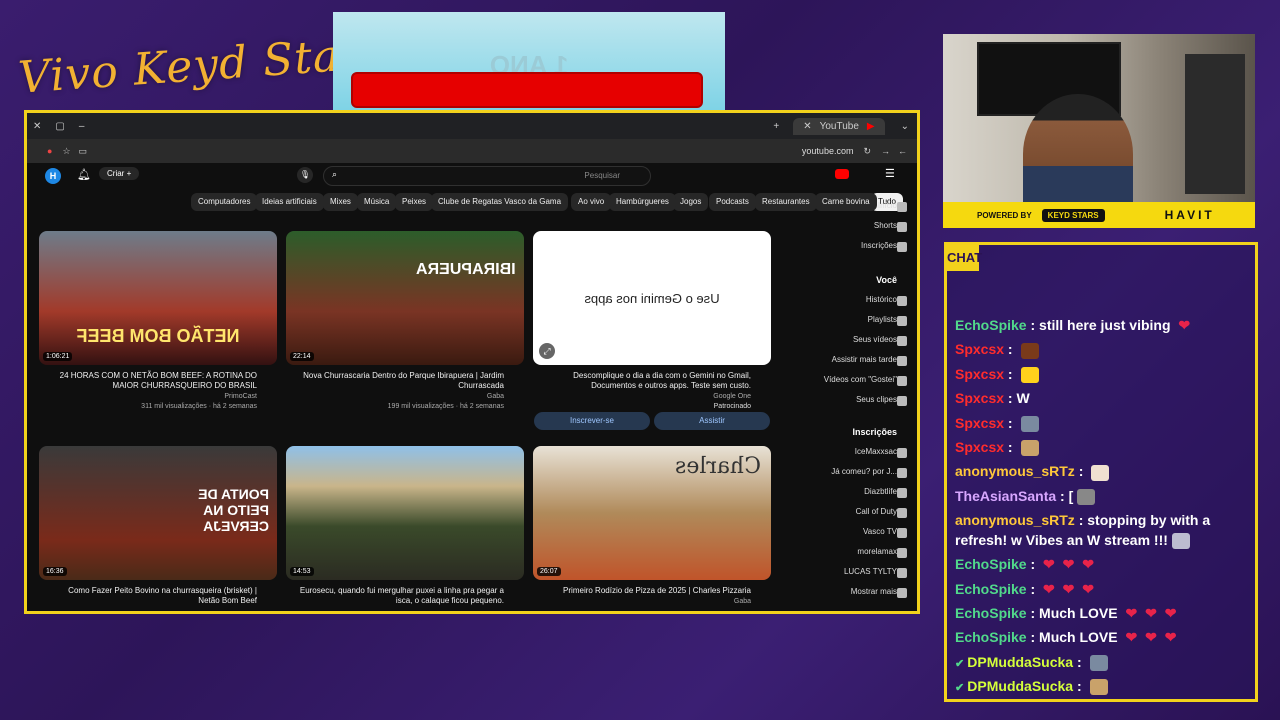 The height and width of the screenshot is (720, 1280). I want to click on video-thumbnail: Charles 26:07, so click(652, 513).